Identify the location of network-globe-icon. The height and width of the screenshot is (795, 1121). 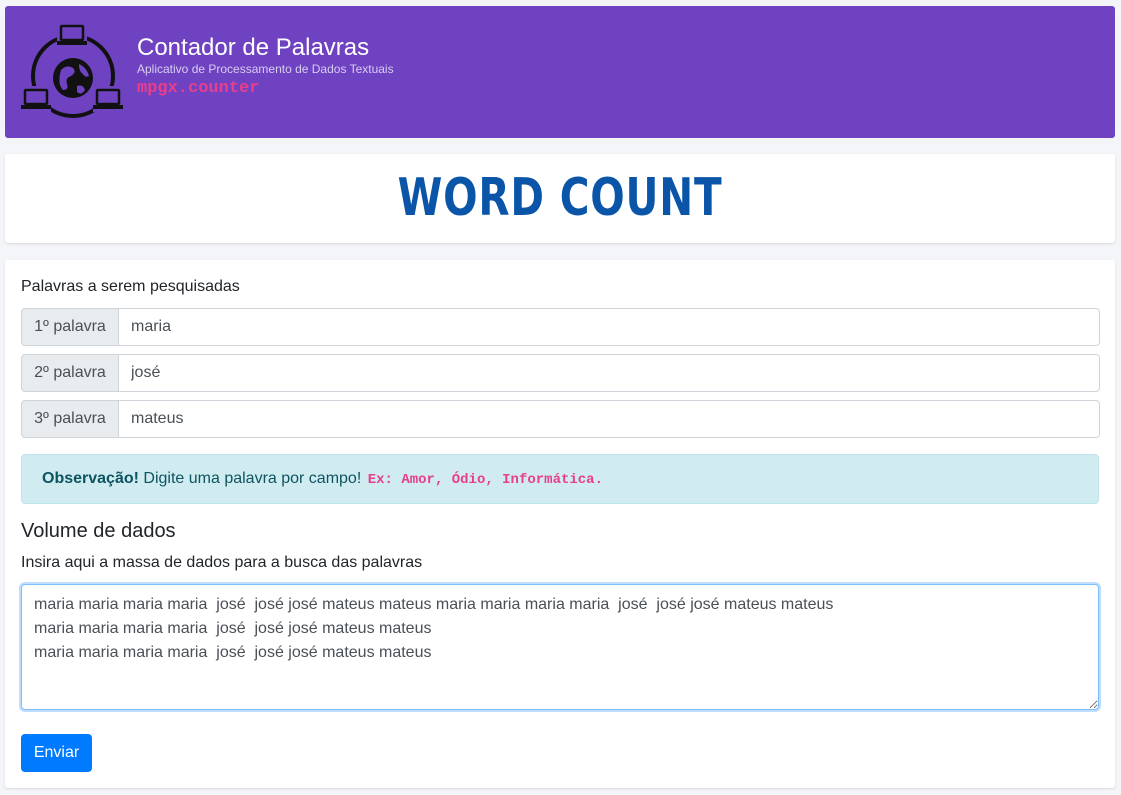
(73, 71).